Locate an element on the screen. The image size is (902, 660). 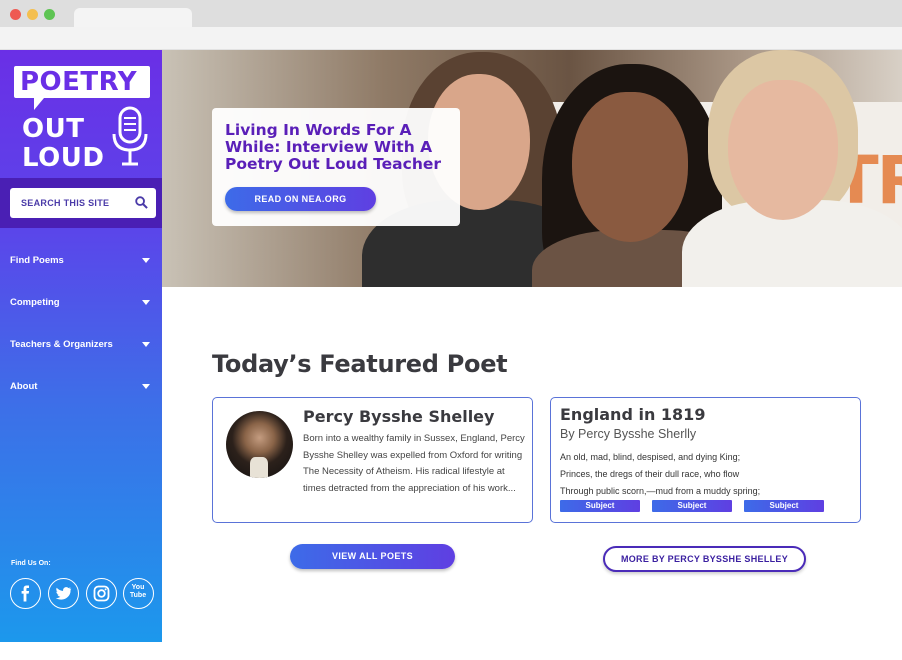
portrait-collar is located at coordinates (259, 467).